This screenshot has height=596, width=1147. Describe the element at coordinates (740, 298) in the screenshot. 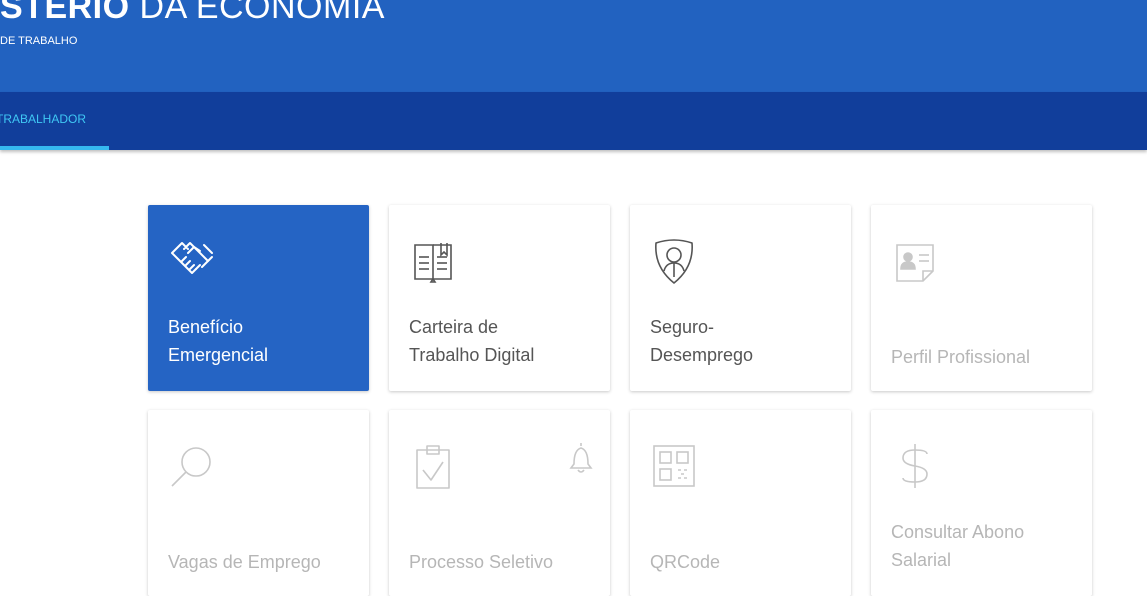

I see `card-seguro-desemprego: Seguro- Desemprego` at that location.